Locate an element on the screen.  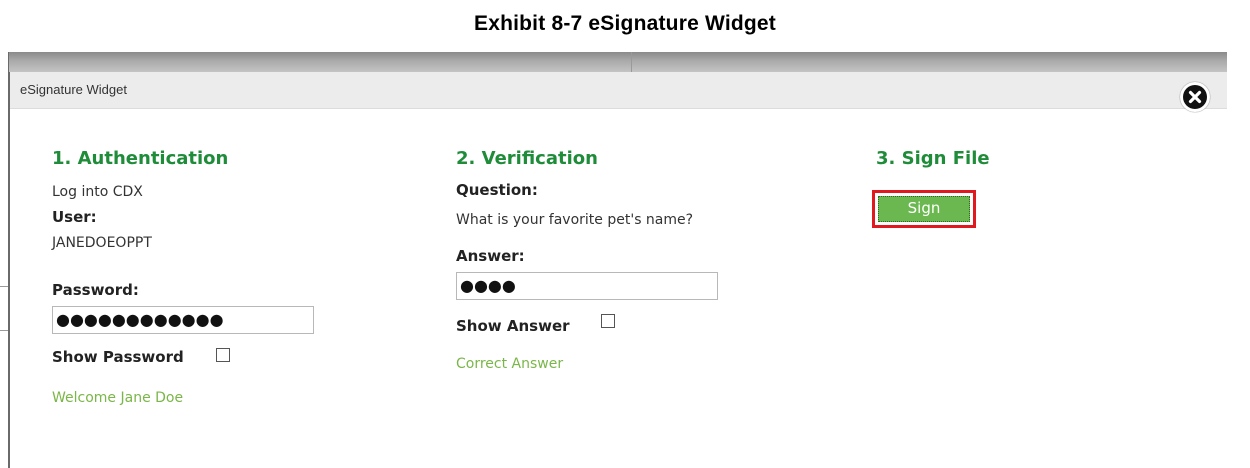
password-label: Password: is located at coordinates (95, 290).